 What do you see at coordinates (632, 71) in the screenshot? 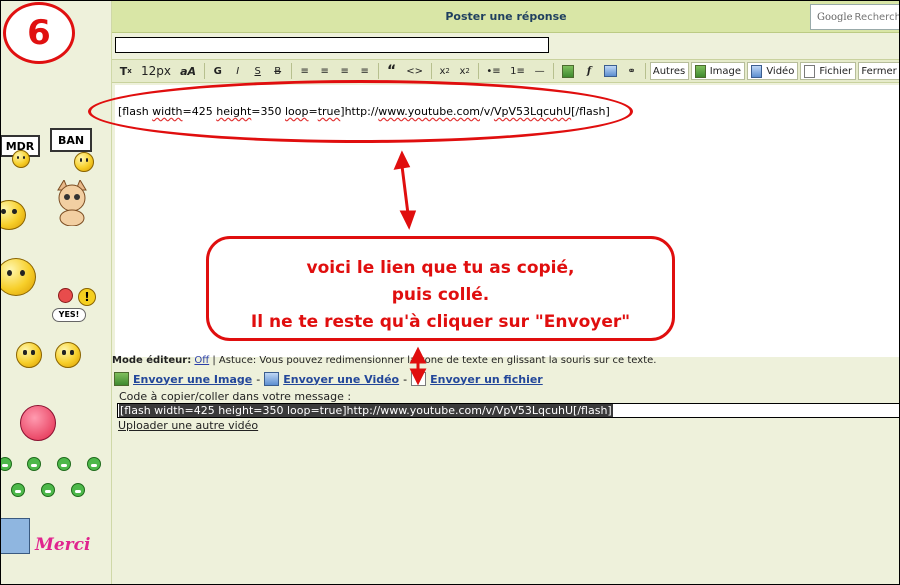
I see `link-icon: ⚭` at bounding box center [632, 71].